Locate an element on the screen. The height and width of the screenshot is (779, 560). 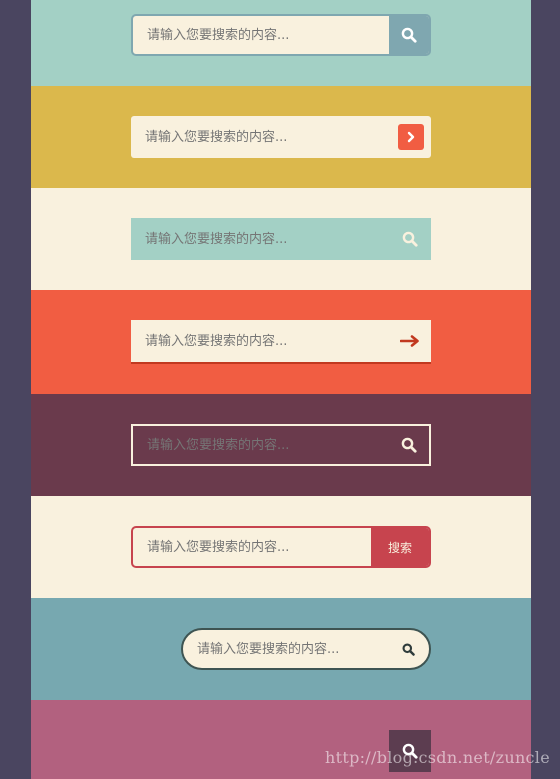
band-coral is located at coordinates (281, 342).